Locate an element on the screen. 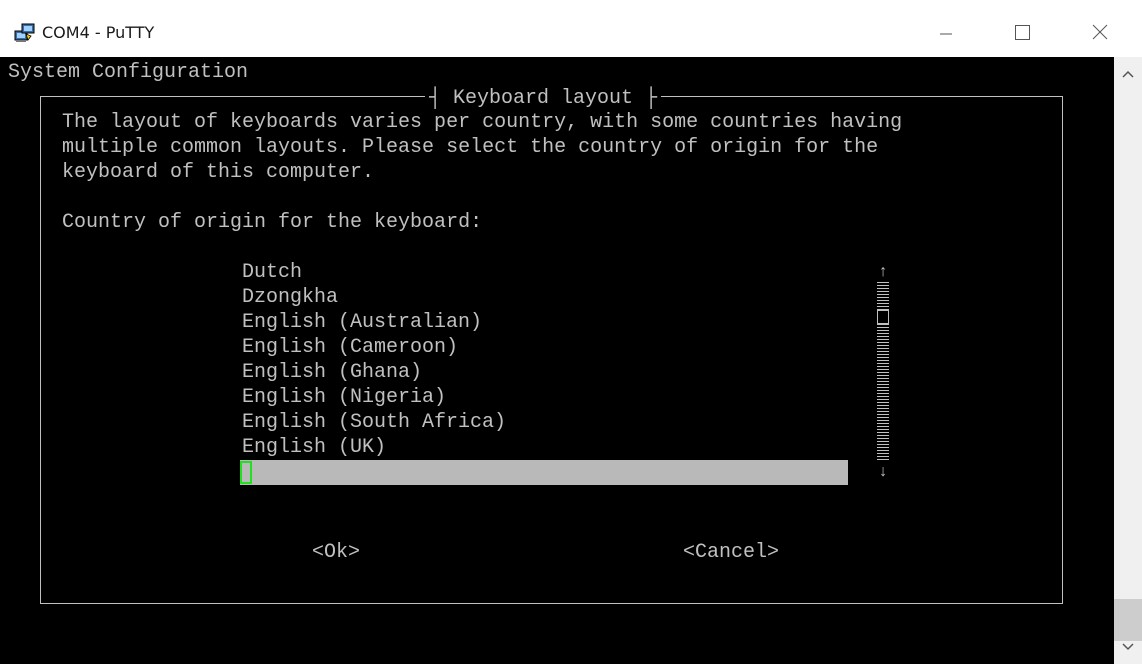 This screenshot has height=664, width=1142. list-item: English (South Africa) is located at coordinates (545, 422).